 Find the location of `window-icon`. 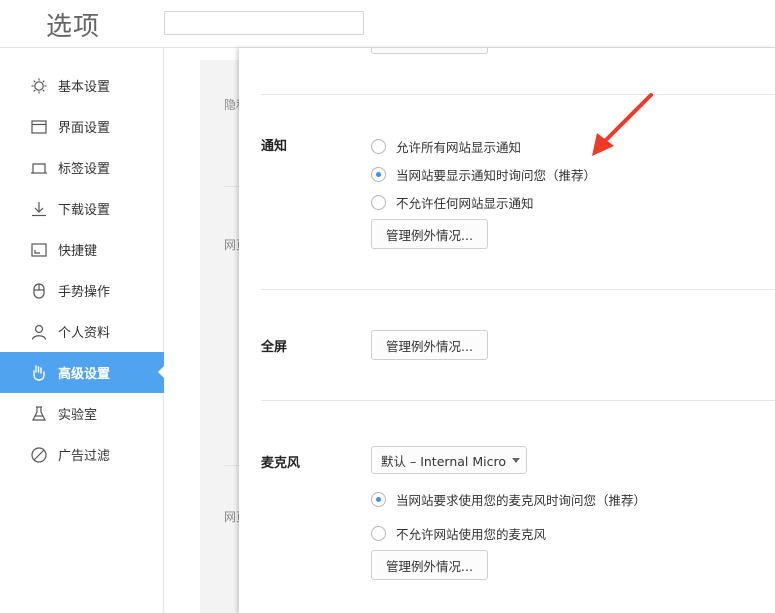

window-icon is located at coordinates (39, 127).